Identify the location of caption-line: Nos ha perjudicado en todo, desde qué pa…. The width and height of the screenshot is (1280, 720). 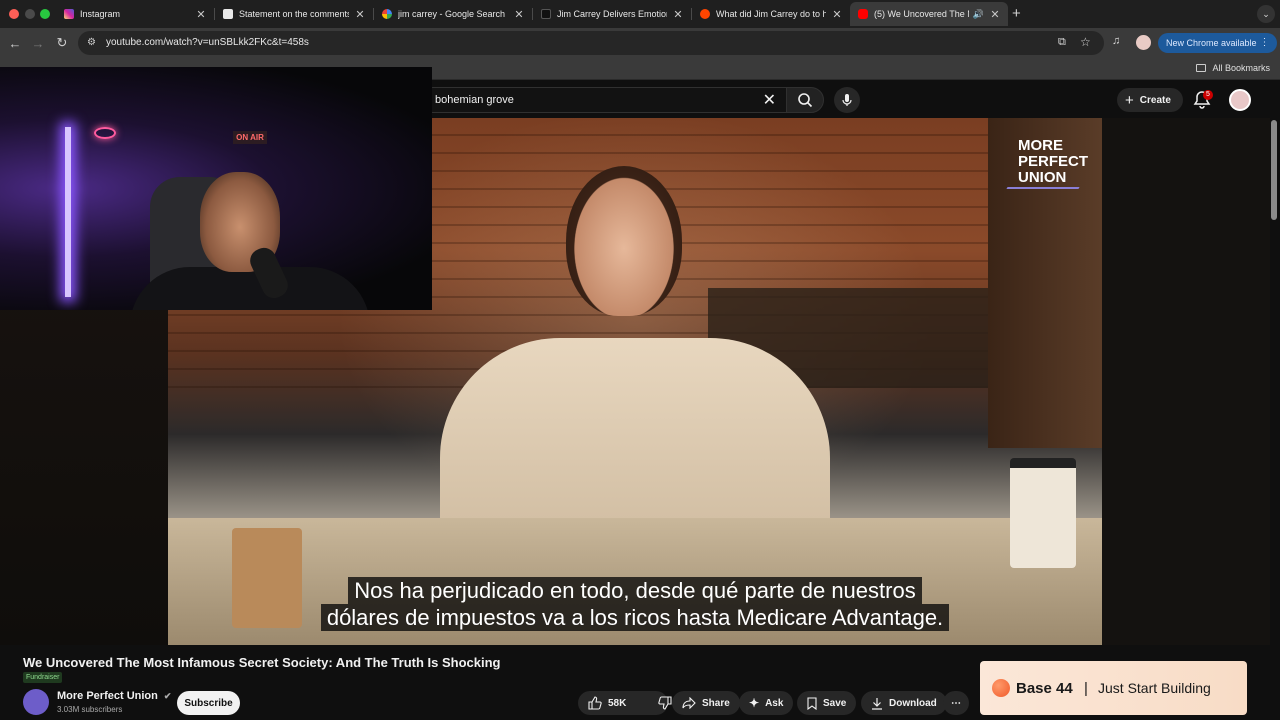
(635, 590).